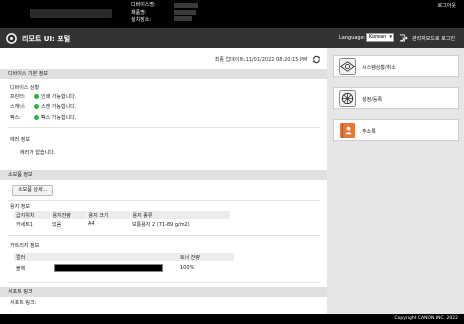 The image size is (464, 324). I want to click on nav-label: 설정/등록, so click(372, 100).